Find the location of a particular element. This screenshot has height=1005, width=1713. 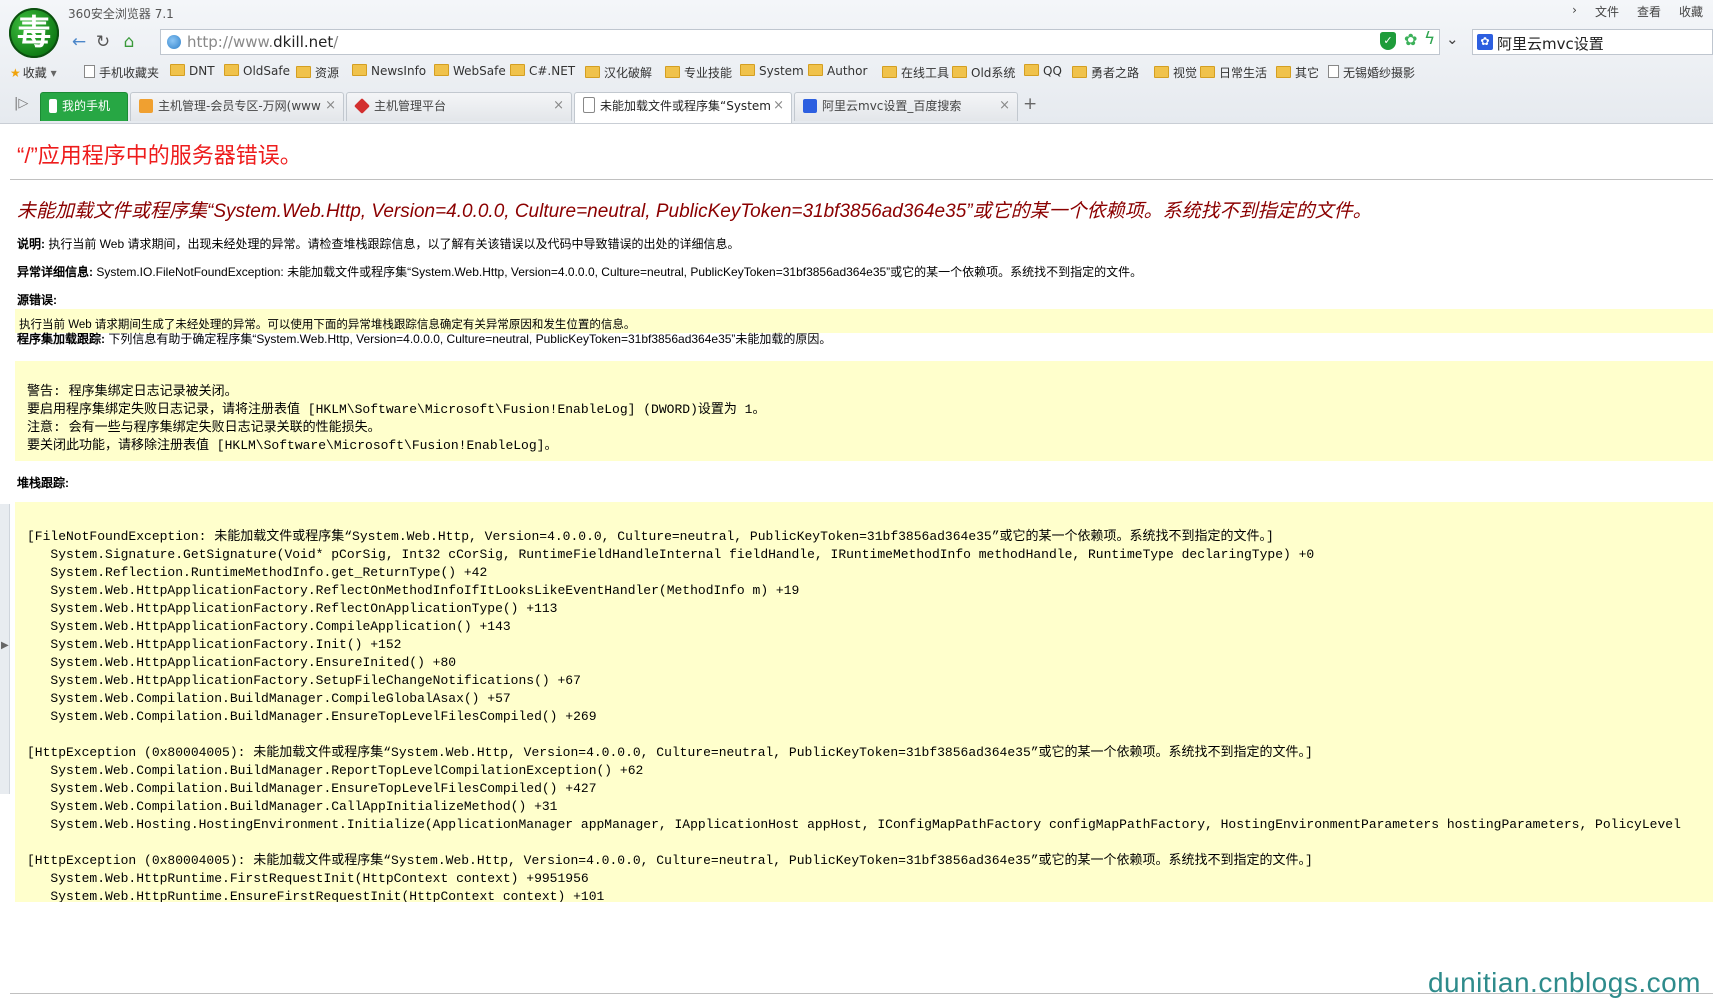

bookmark-13: Old系统 is located at coordinates (983, 72).